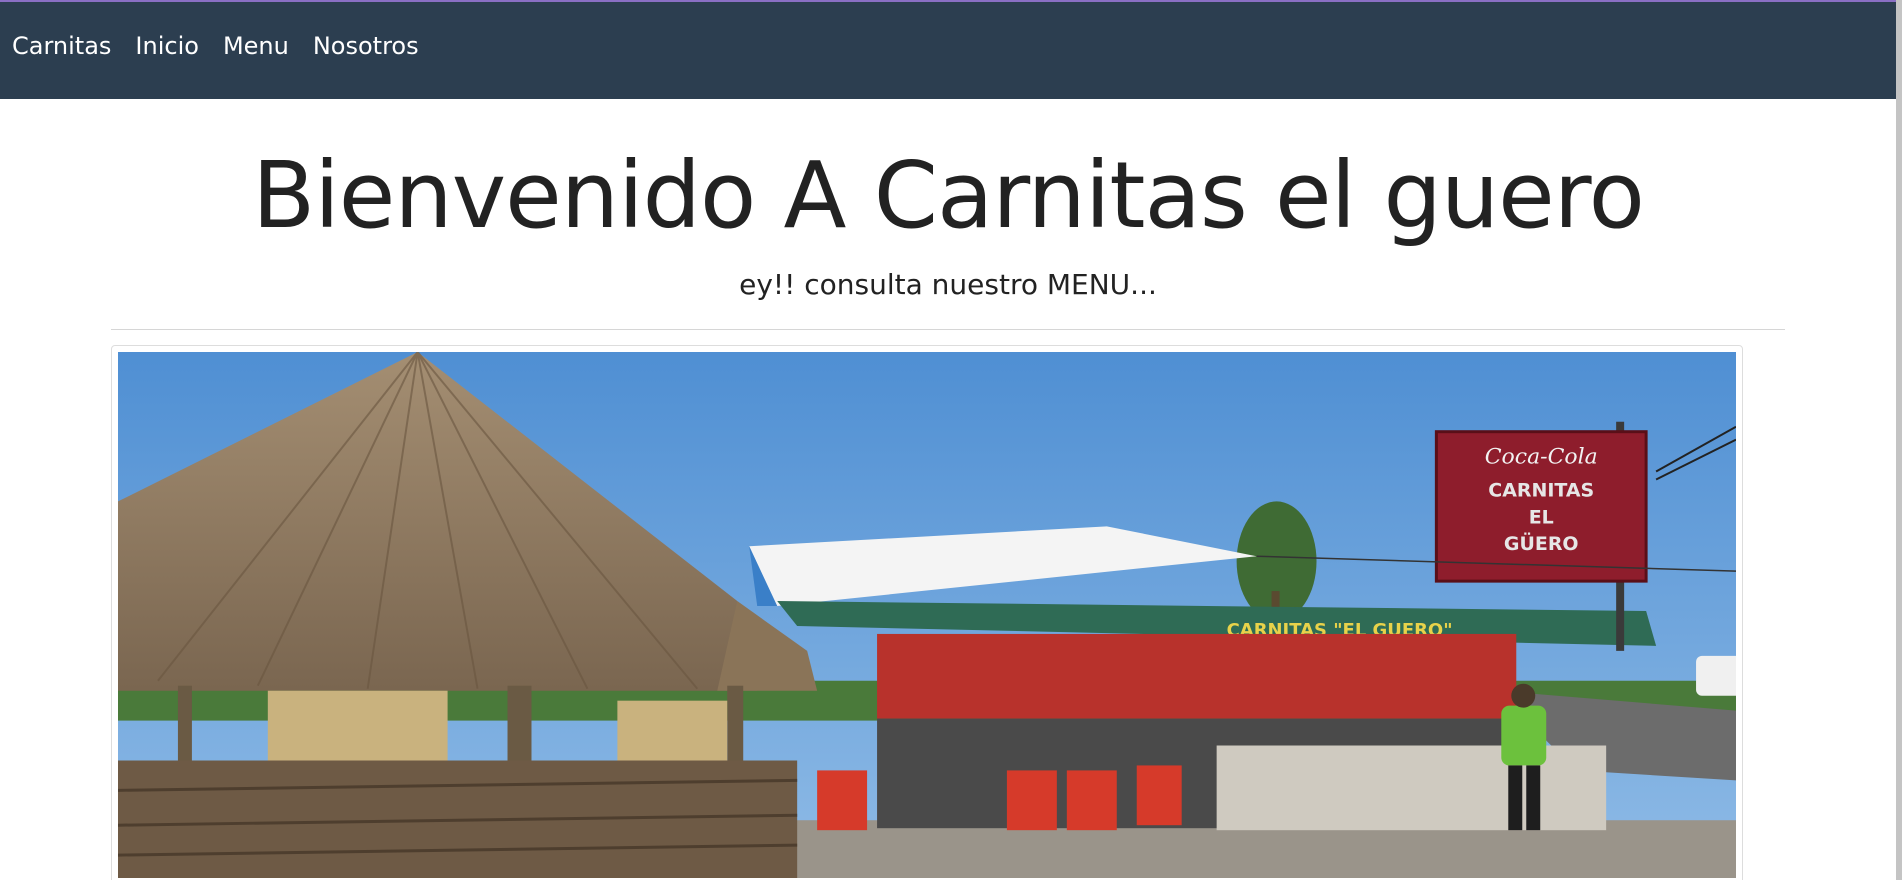  What do you see at coordinates (948, 195) in the screenshot?
I see `page-title: Bienvenido A Carnitas el guero` at bounding box center [948, 195].